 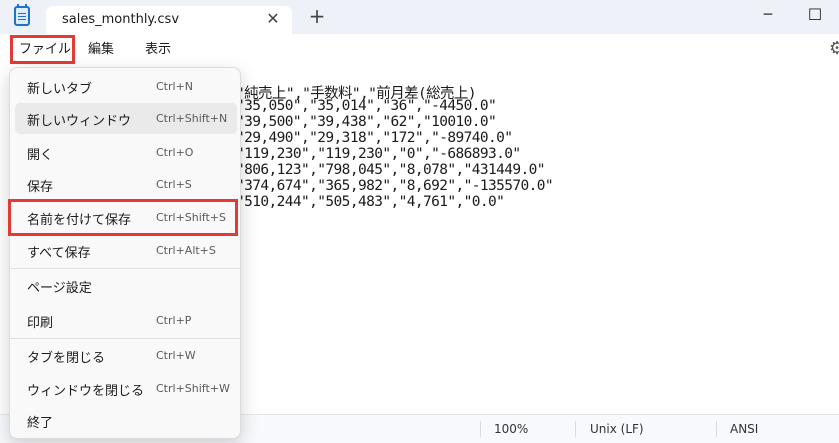 I want to click on menu-item-label: 印刷, so click(x=40, y=323).